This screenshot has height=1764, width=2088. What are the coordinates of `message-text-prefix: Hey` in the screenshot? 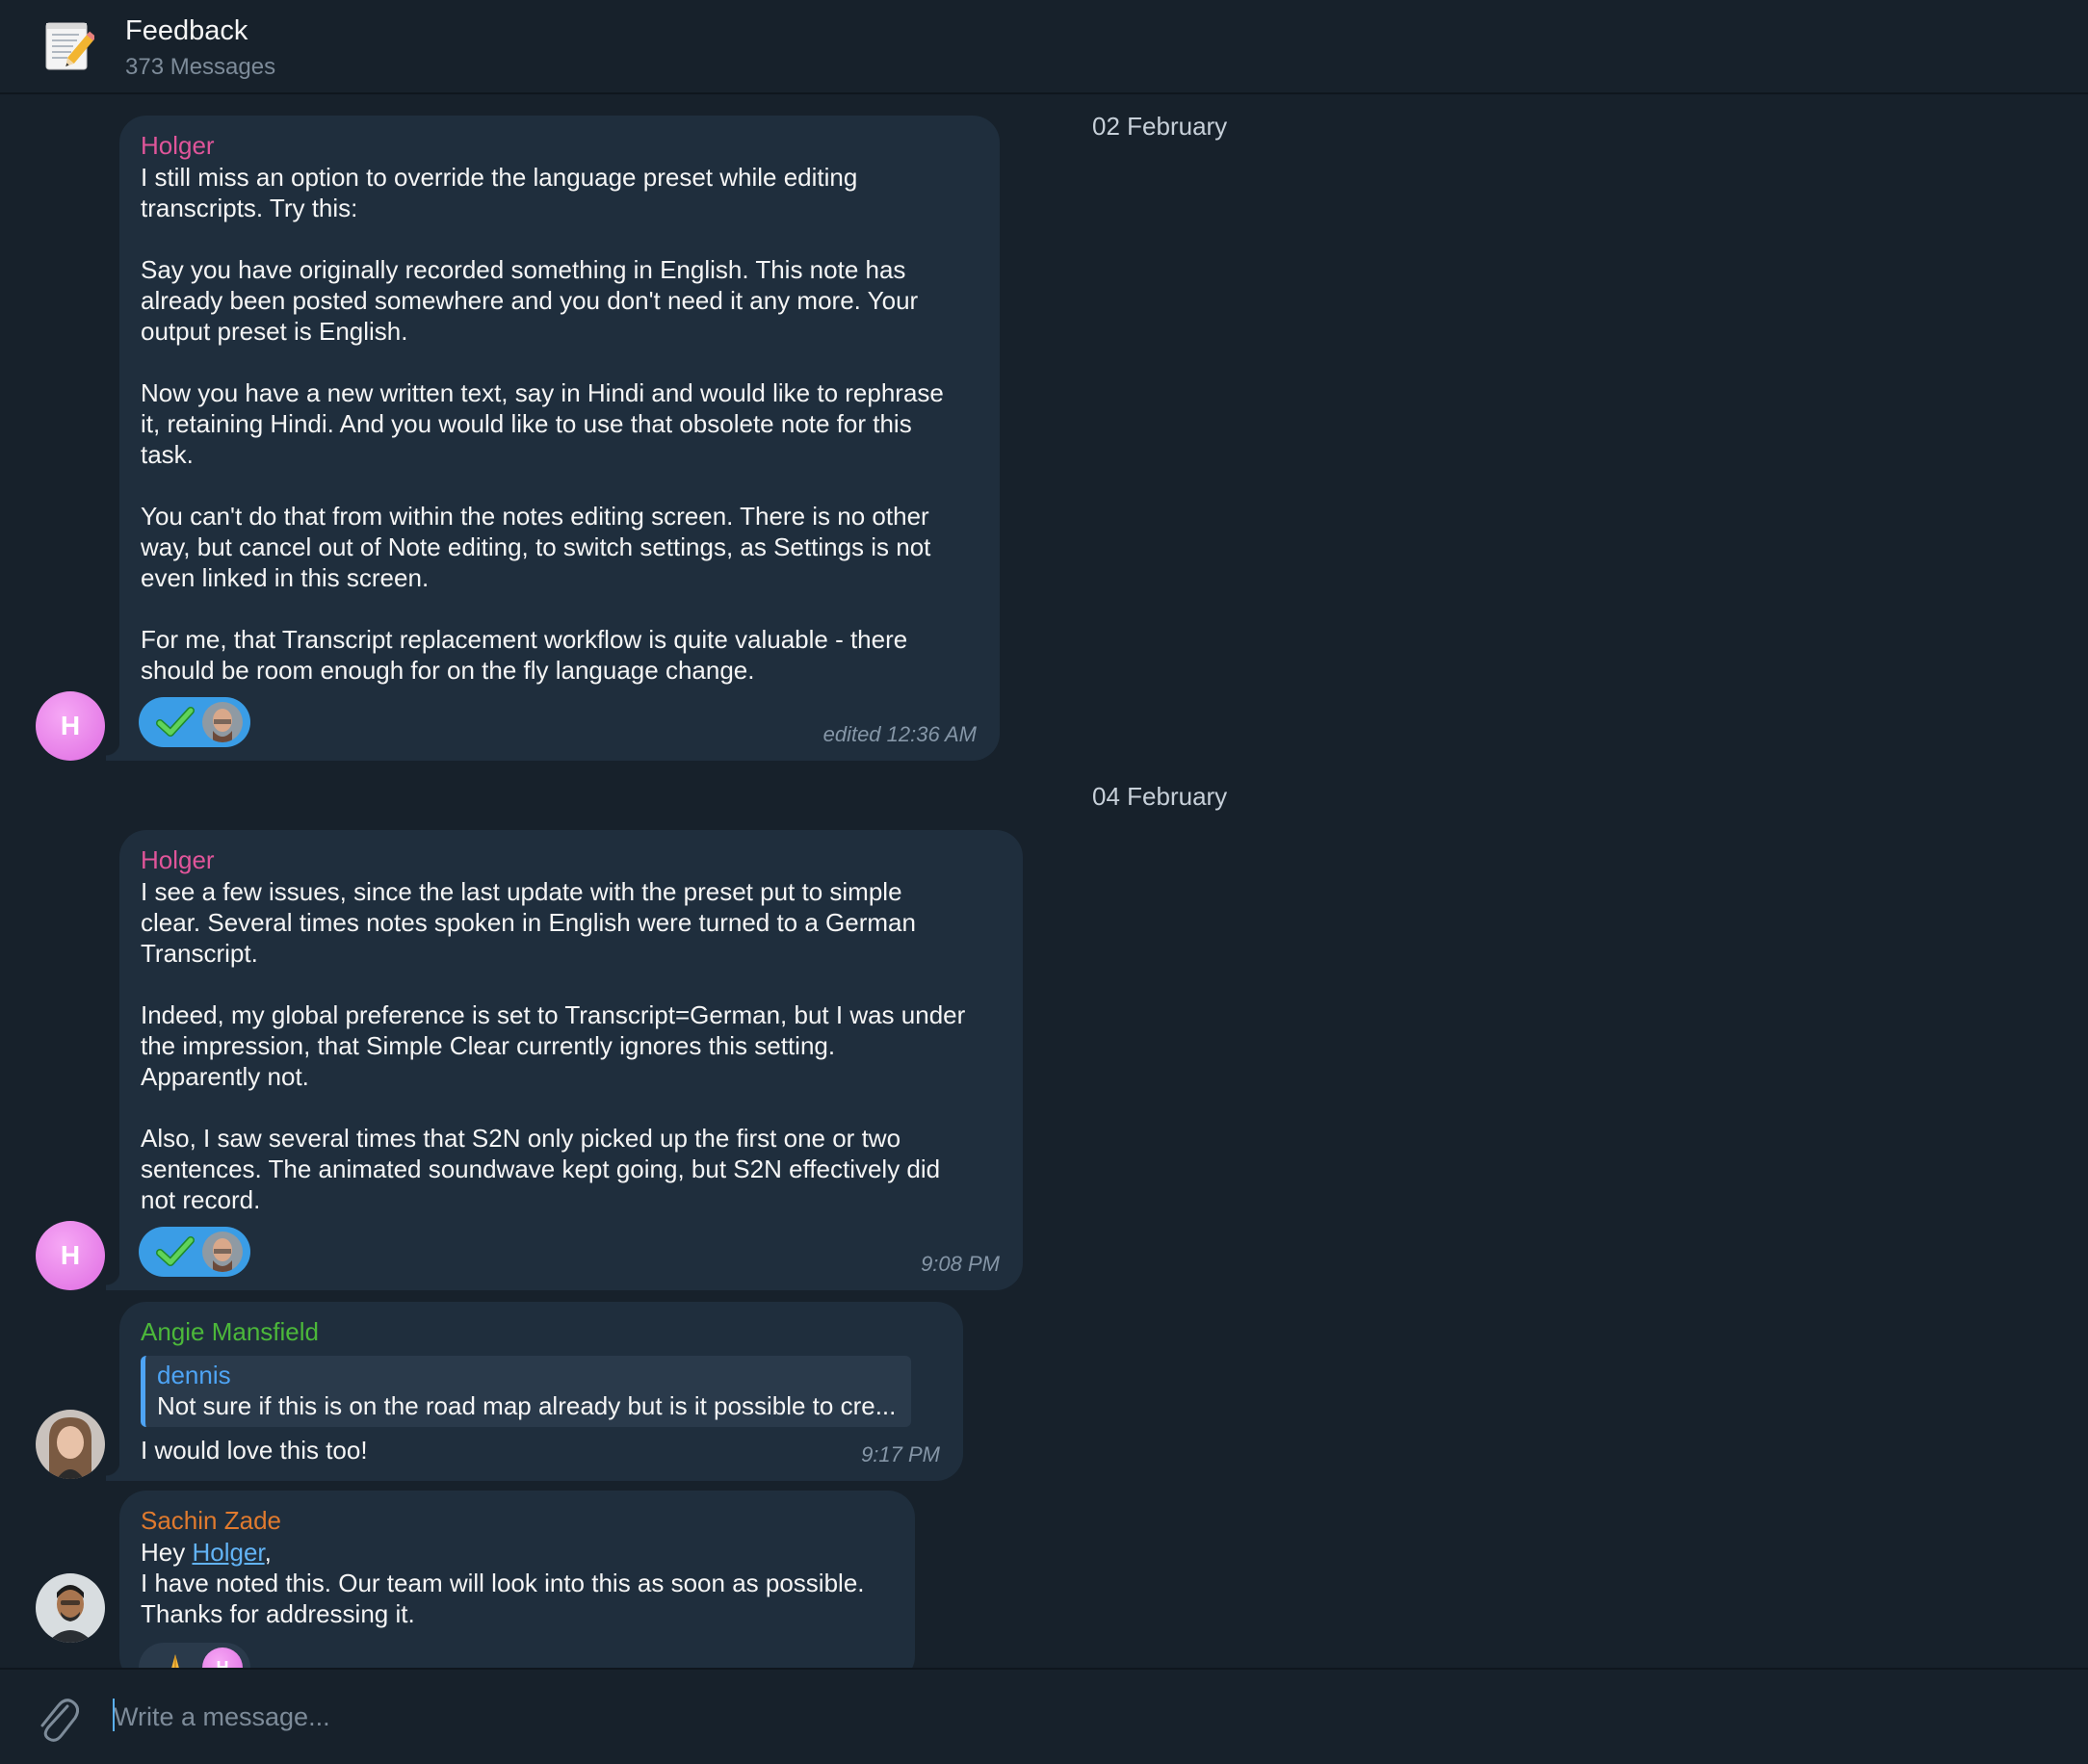 It's located at (167, 1552).